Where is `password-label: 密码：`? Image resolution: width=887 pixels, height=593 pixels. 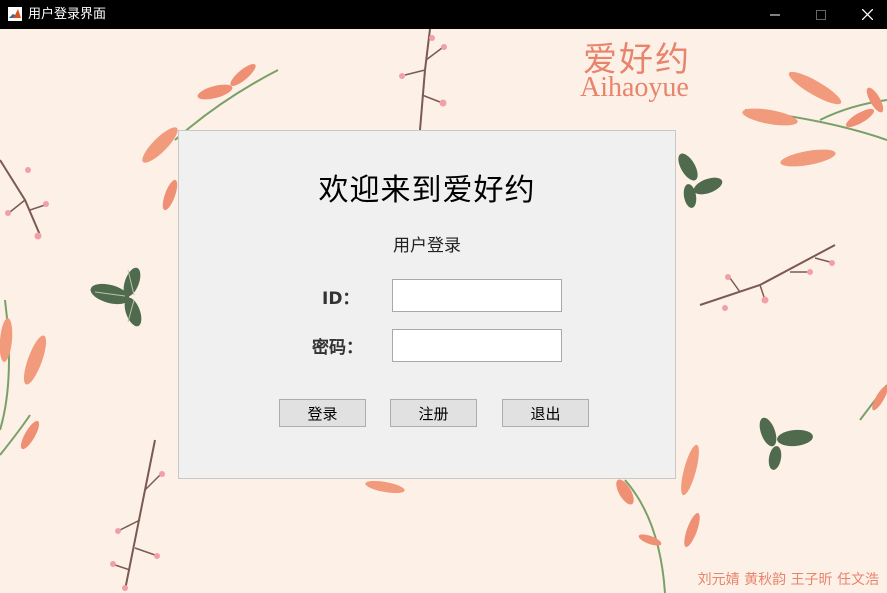 password-label: 密码： is located at coordinates (337, 348).